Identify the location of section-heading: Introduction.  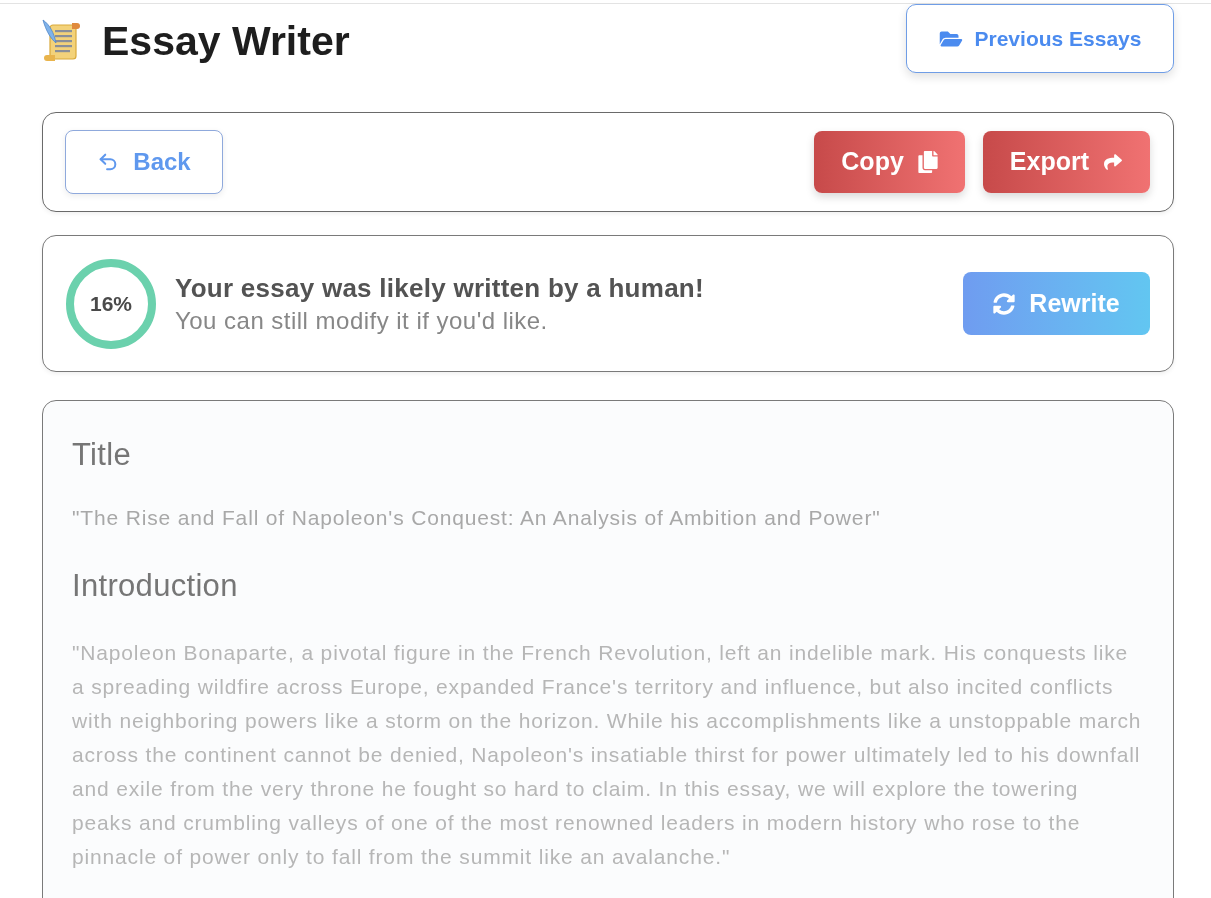
(155, 586).